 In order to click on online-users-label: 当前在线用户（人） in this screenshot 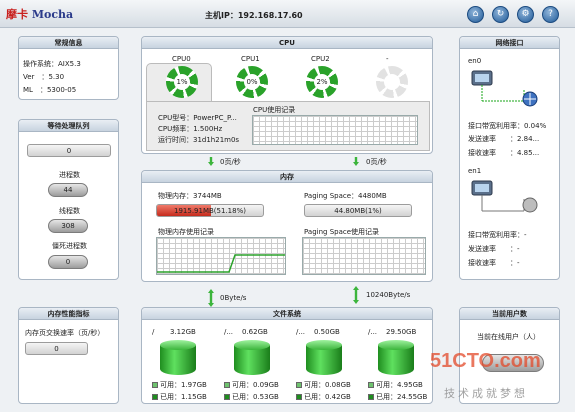, I will do `click(508, 337)`.